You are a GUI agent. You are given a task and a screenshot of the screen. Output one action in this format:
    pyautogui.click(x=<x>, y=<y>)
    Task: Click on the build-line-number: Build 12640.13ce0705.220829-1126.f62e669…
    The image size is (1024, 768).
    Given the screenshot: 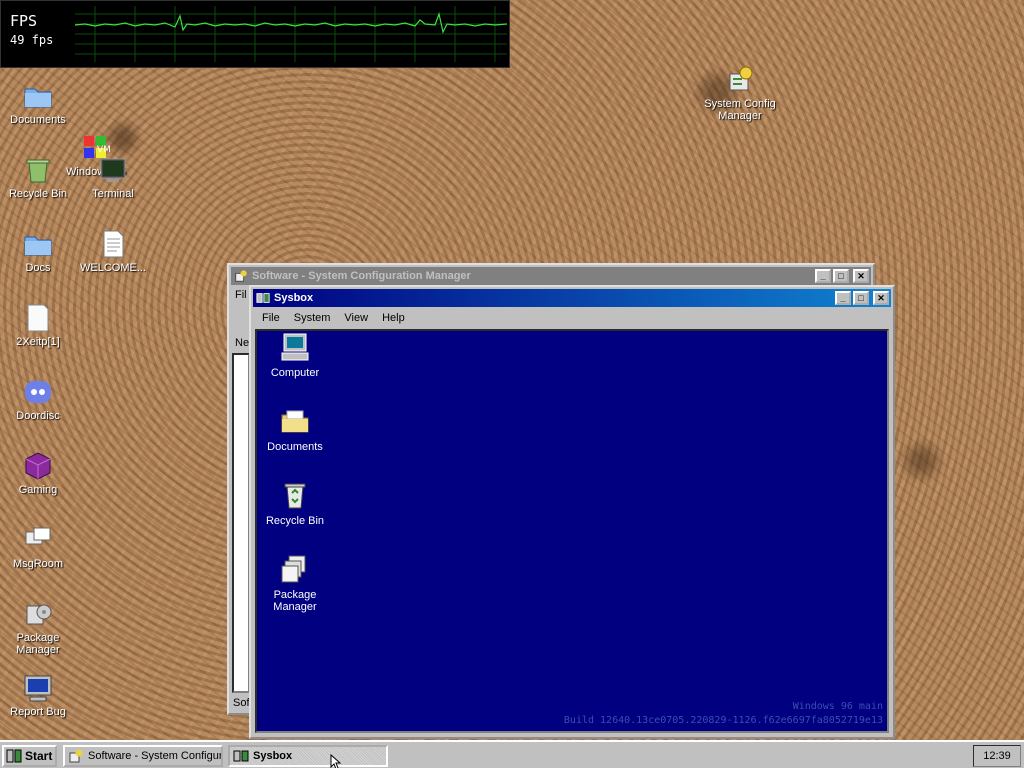 What is the action you would take?
    pyautogui.click(x=723, y=720)
    